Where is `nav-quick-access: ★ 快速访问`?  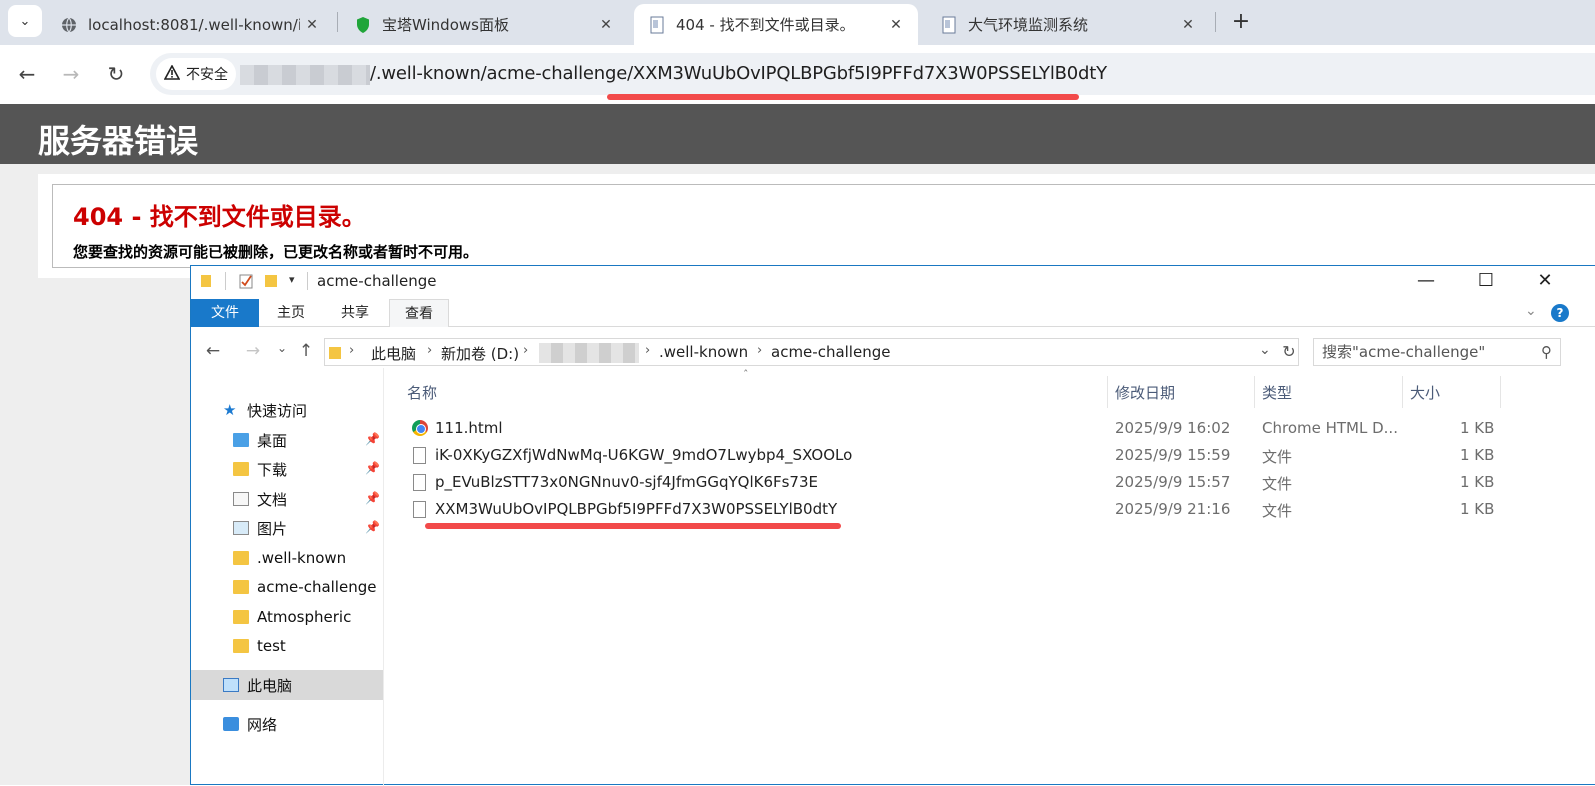 nav-quick-access: ★ 快速访问 is located at coordinates (265, 410).